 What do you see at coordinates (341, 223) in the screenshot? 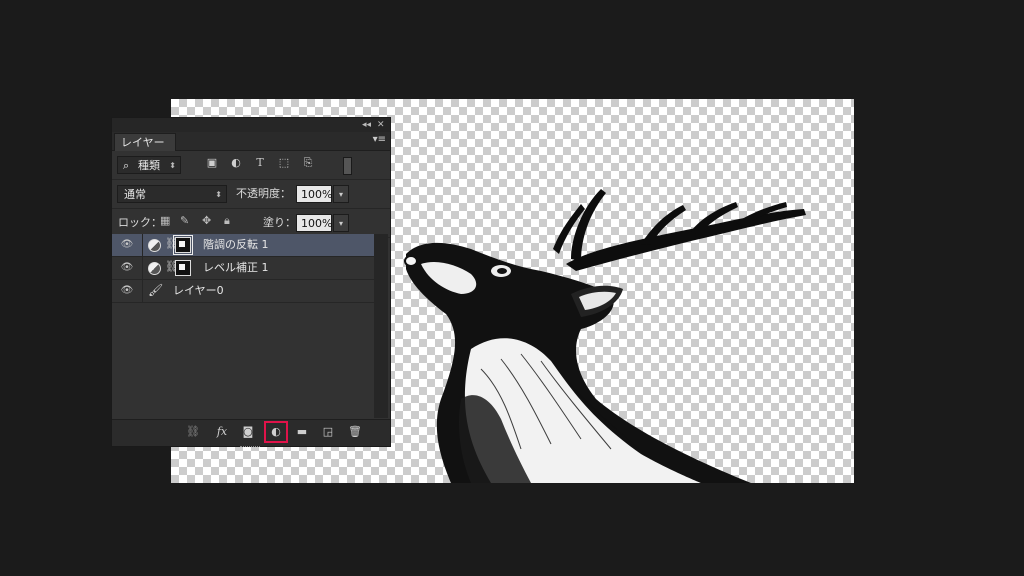
I see `fill-slider-button: ▾` at bounding box center [341, 223].